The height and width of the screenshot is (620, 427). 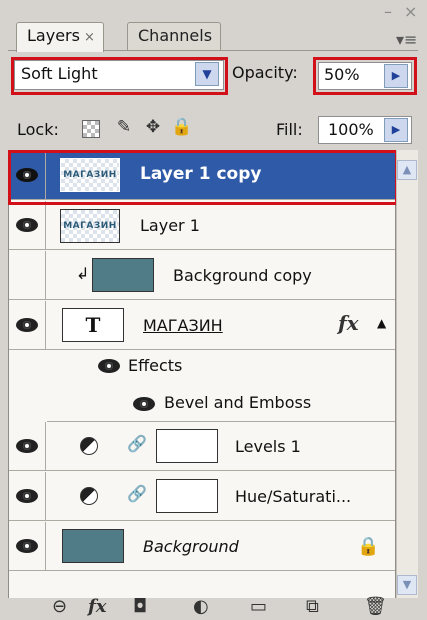 What do you see at coordinates (93, 325) in the screenshot?
I see `text-layer-icon: T` at bounding box center [93, 325].